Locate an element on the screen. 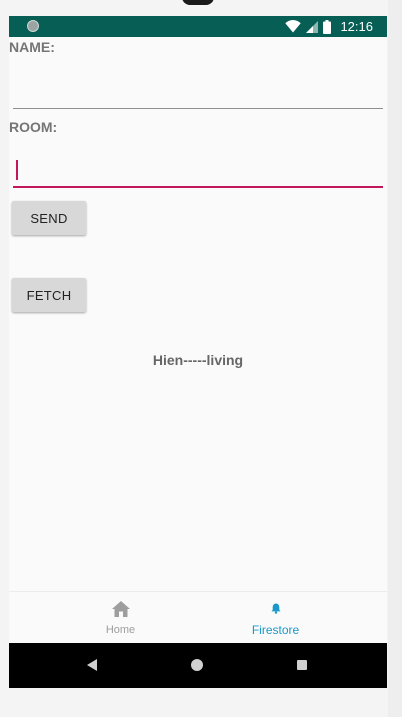  room-input is located at coordinates (198, 171).